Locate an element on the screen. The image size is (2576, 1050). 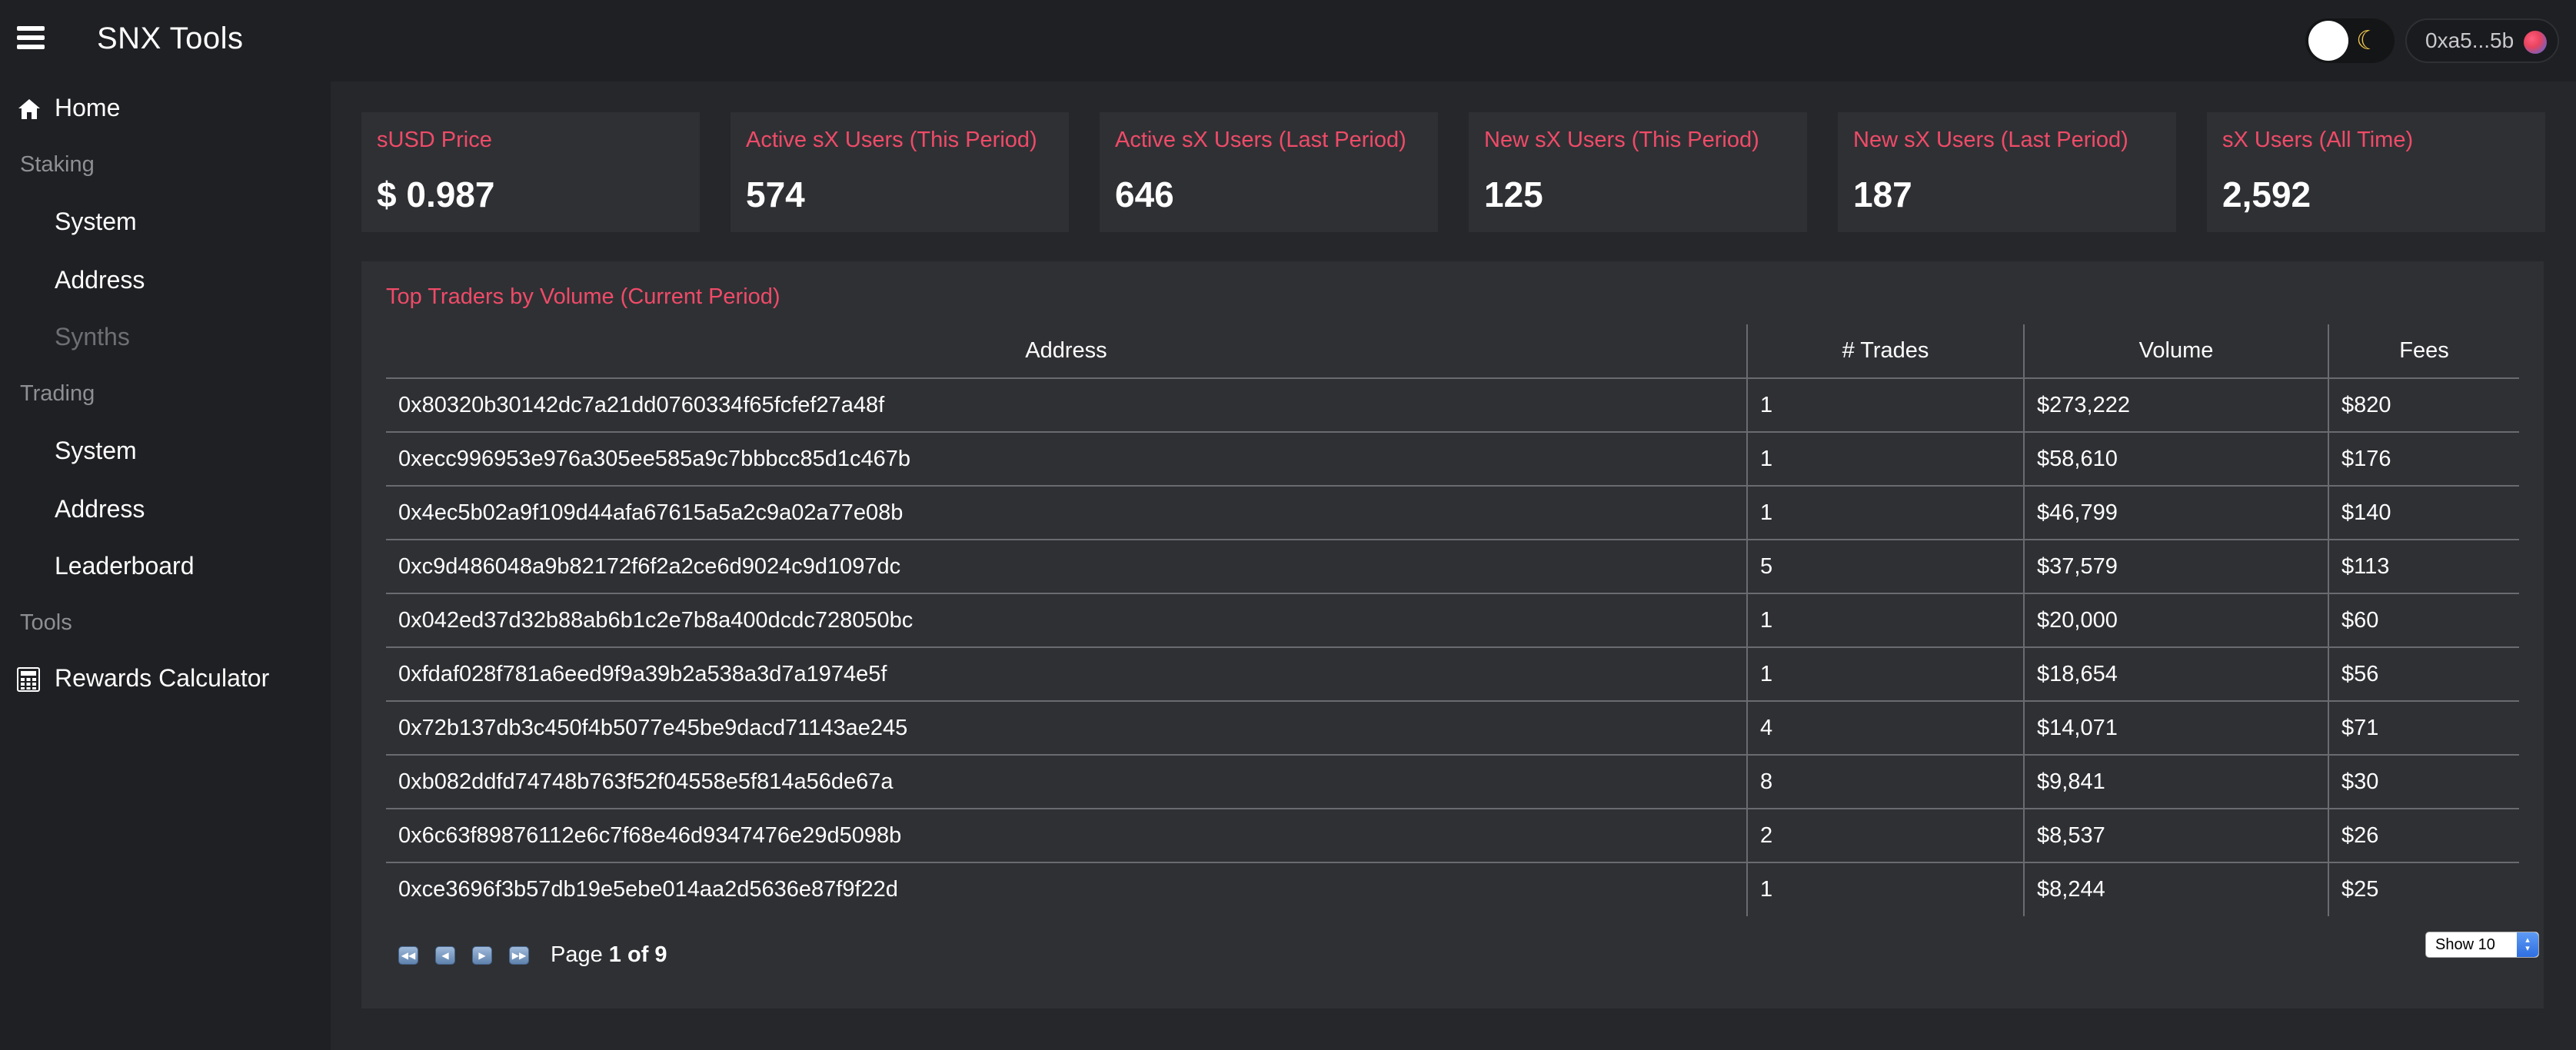
stat-value: 646 is located at coordinates (1145, 194).